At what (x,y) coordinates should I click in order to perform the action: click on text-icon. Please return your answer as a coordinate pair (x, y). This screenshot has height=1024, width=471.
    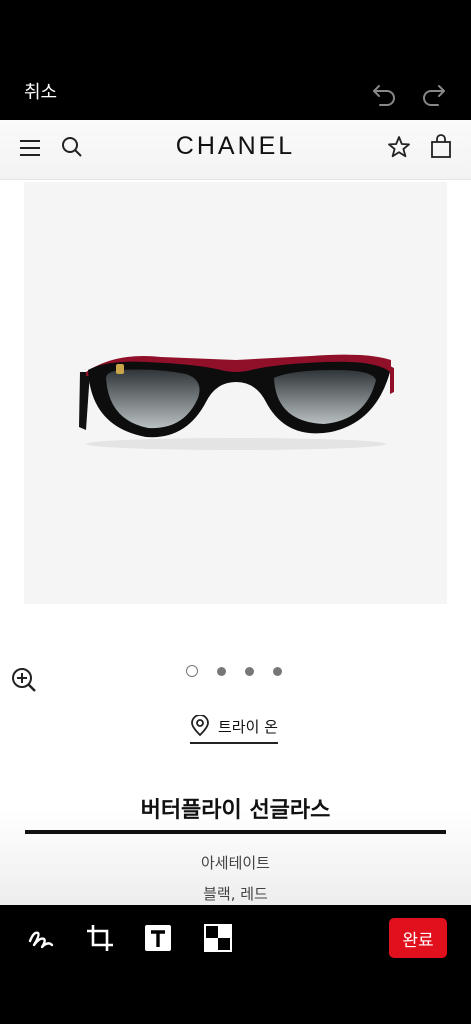
    Looking at the image, I should click on (158, 938).